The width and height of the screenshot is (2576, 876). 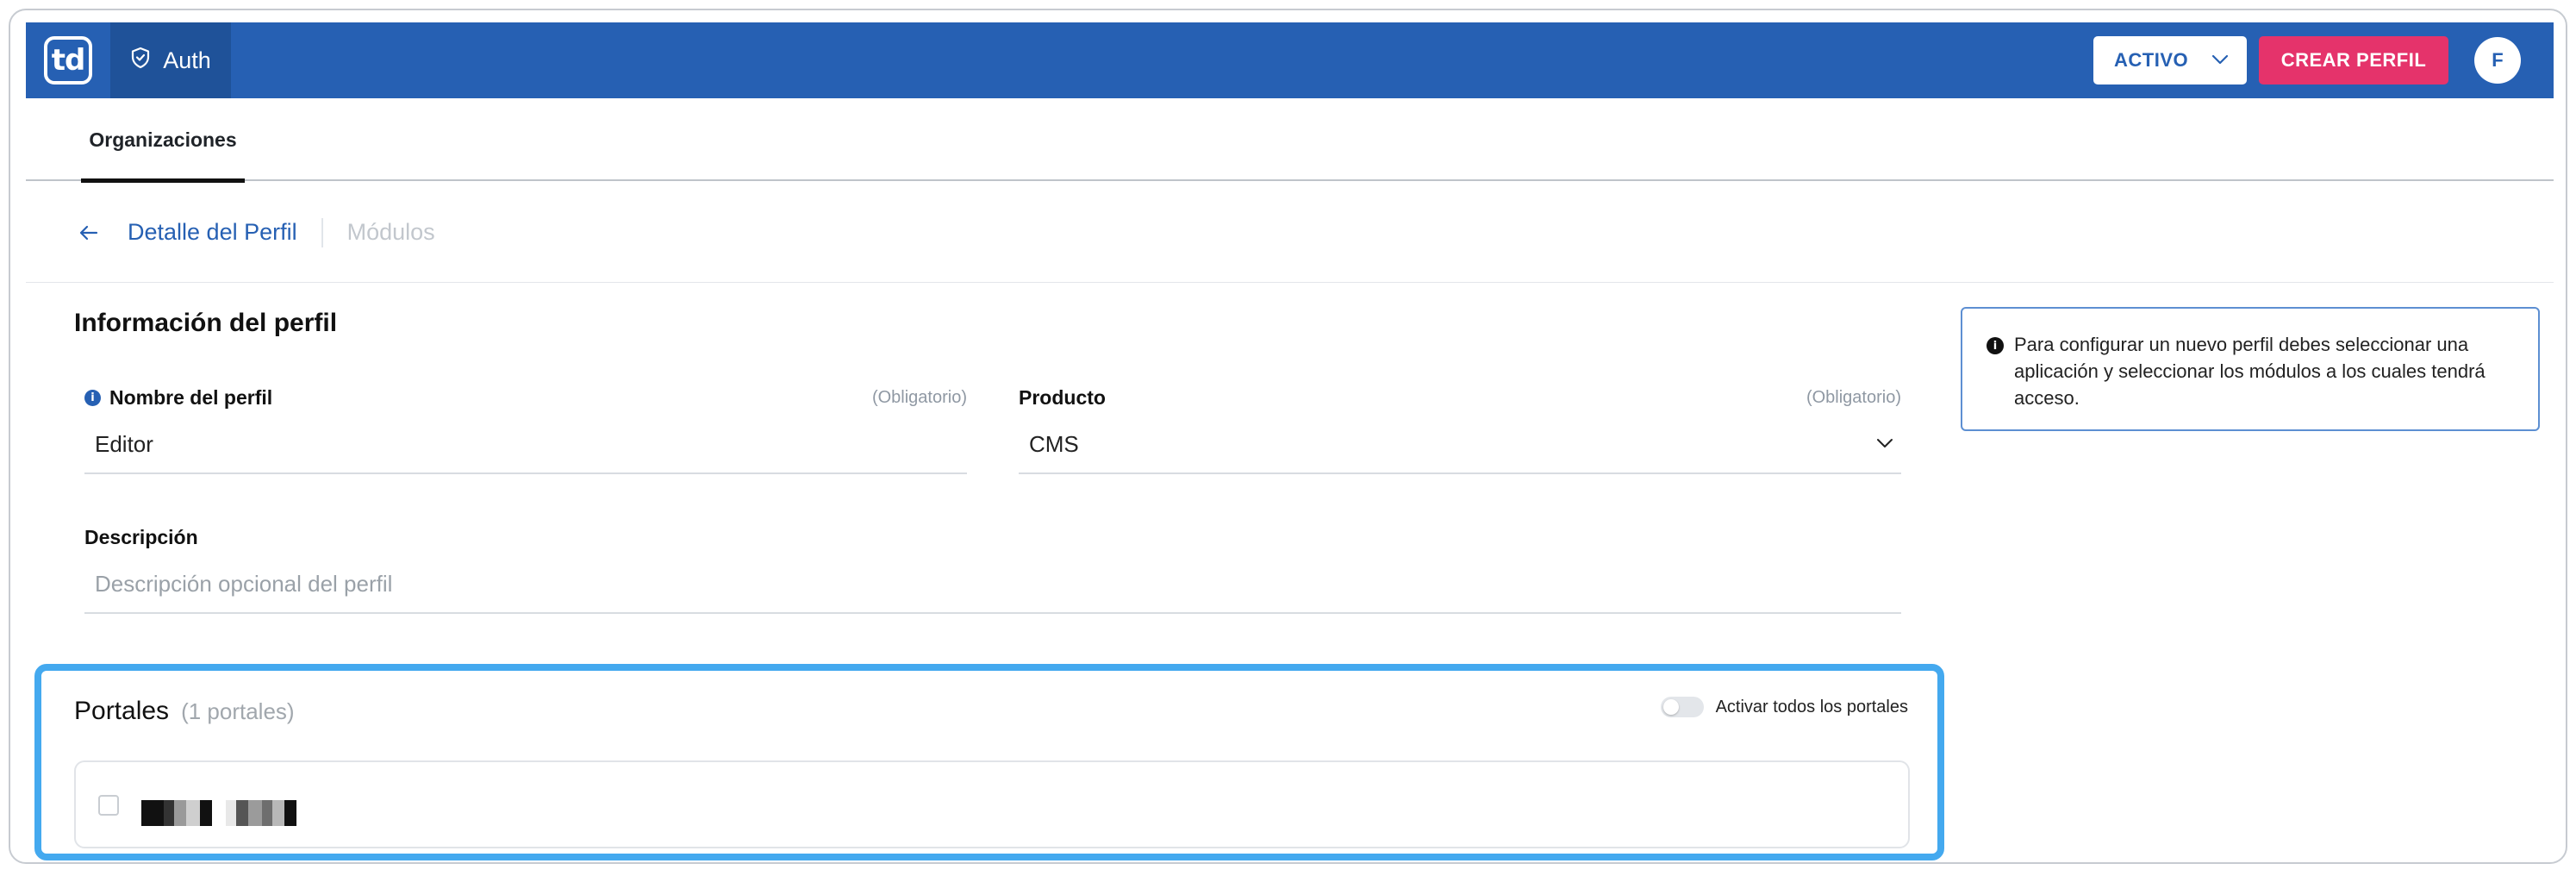 What do you see at coordinates (2353, 60) in the screenshot?
I see `create-profile-button: CREAR PERFIL` at bounding box center [2353, 60].